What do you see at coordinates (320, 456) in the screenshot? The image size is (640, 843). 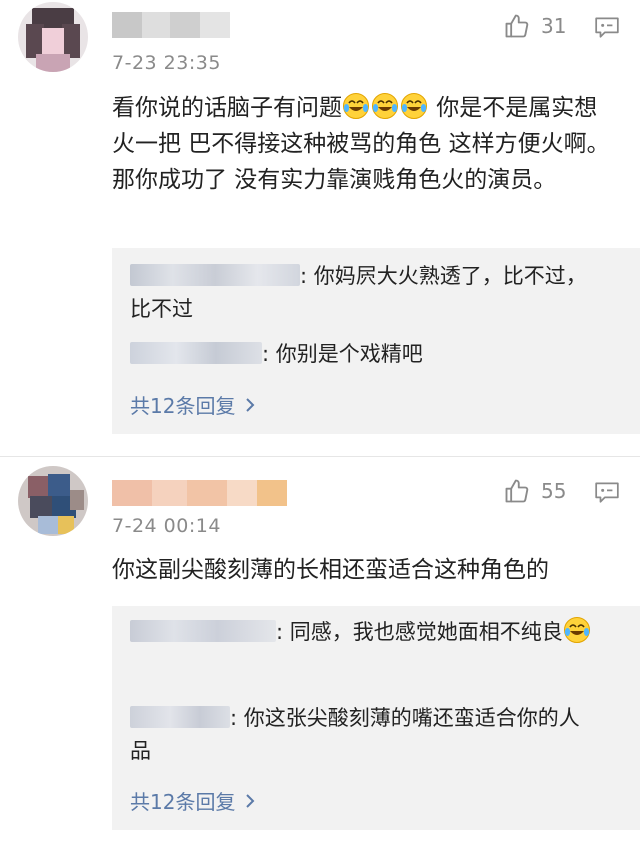 I see `divider` at bounding box center [320, 456].